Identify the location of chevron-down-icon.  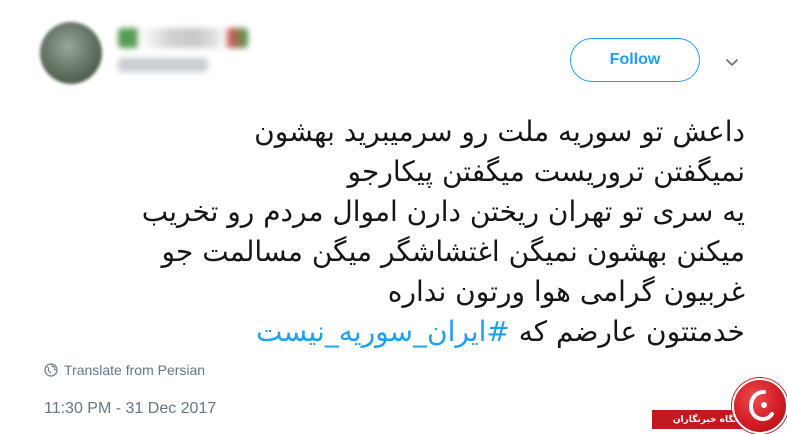
(732, 62).